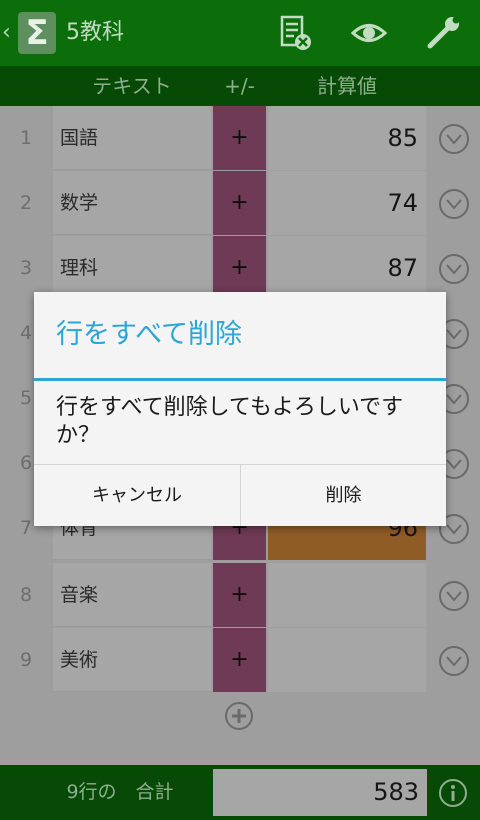 The width and height of the screenshot is (480, 820). Describe the element at coordinates (453, 793) in the screenshot. I see `info-icon` at that location.